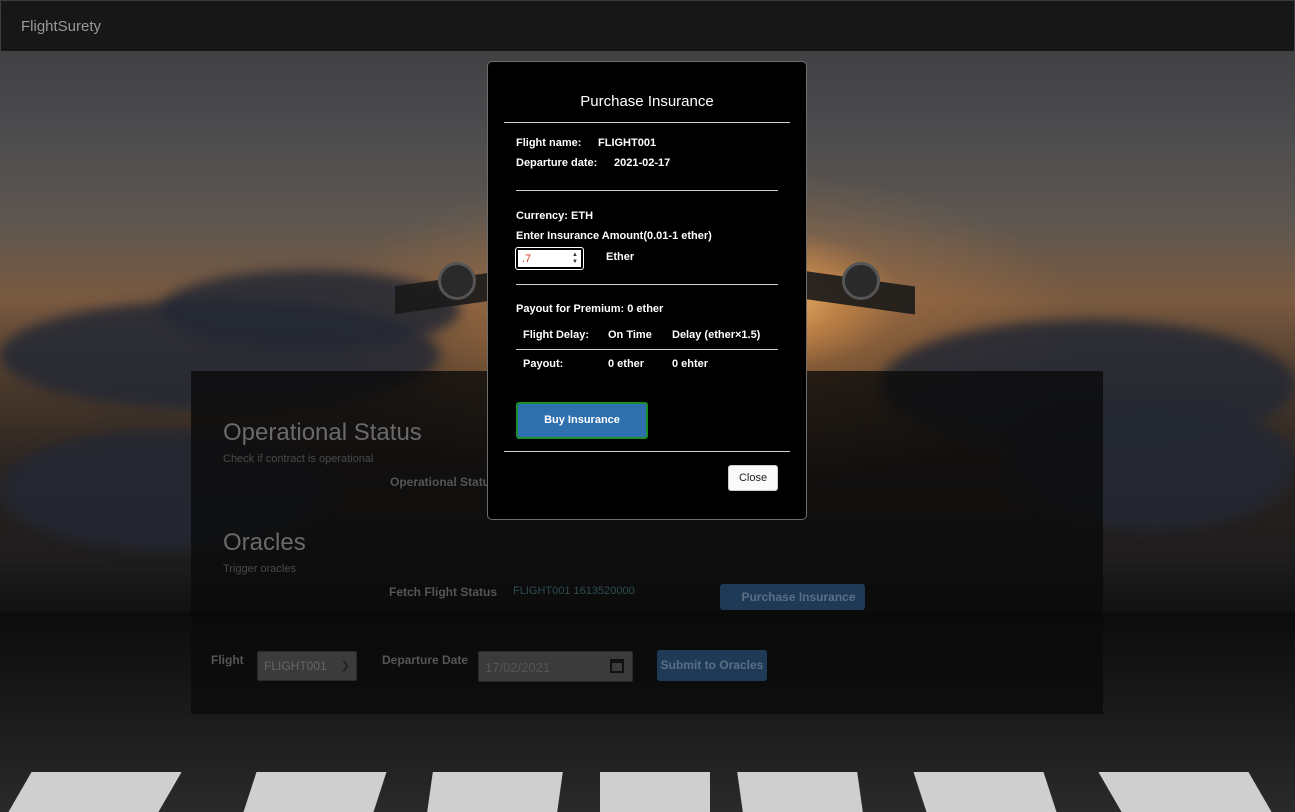 This screenshot has width=1295, height=812. I want to click on amount-unit: Ether, so click(620, 257).